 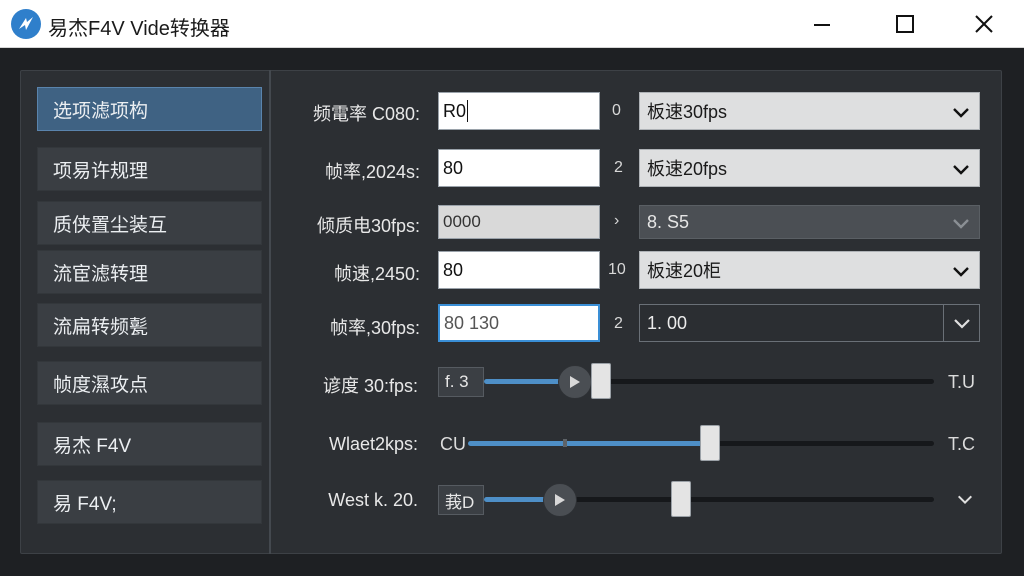 I want to click on row-4-select-value: 板速20柜, so click(x=684, y=271).